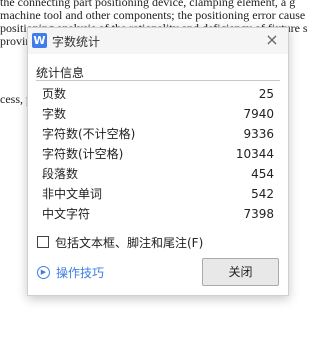  I want to click on stat-label: 中文字符, so click(66, 214).